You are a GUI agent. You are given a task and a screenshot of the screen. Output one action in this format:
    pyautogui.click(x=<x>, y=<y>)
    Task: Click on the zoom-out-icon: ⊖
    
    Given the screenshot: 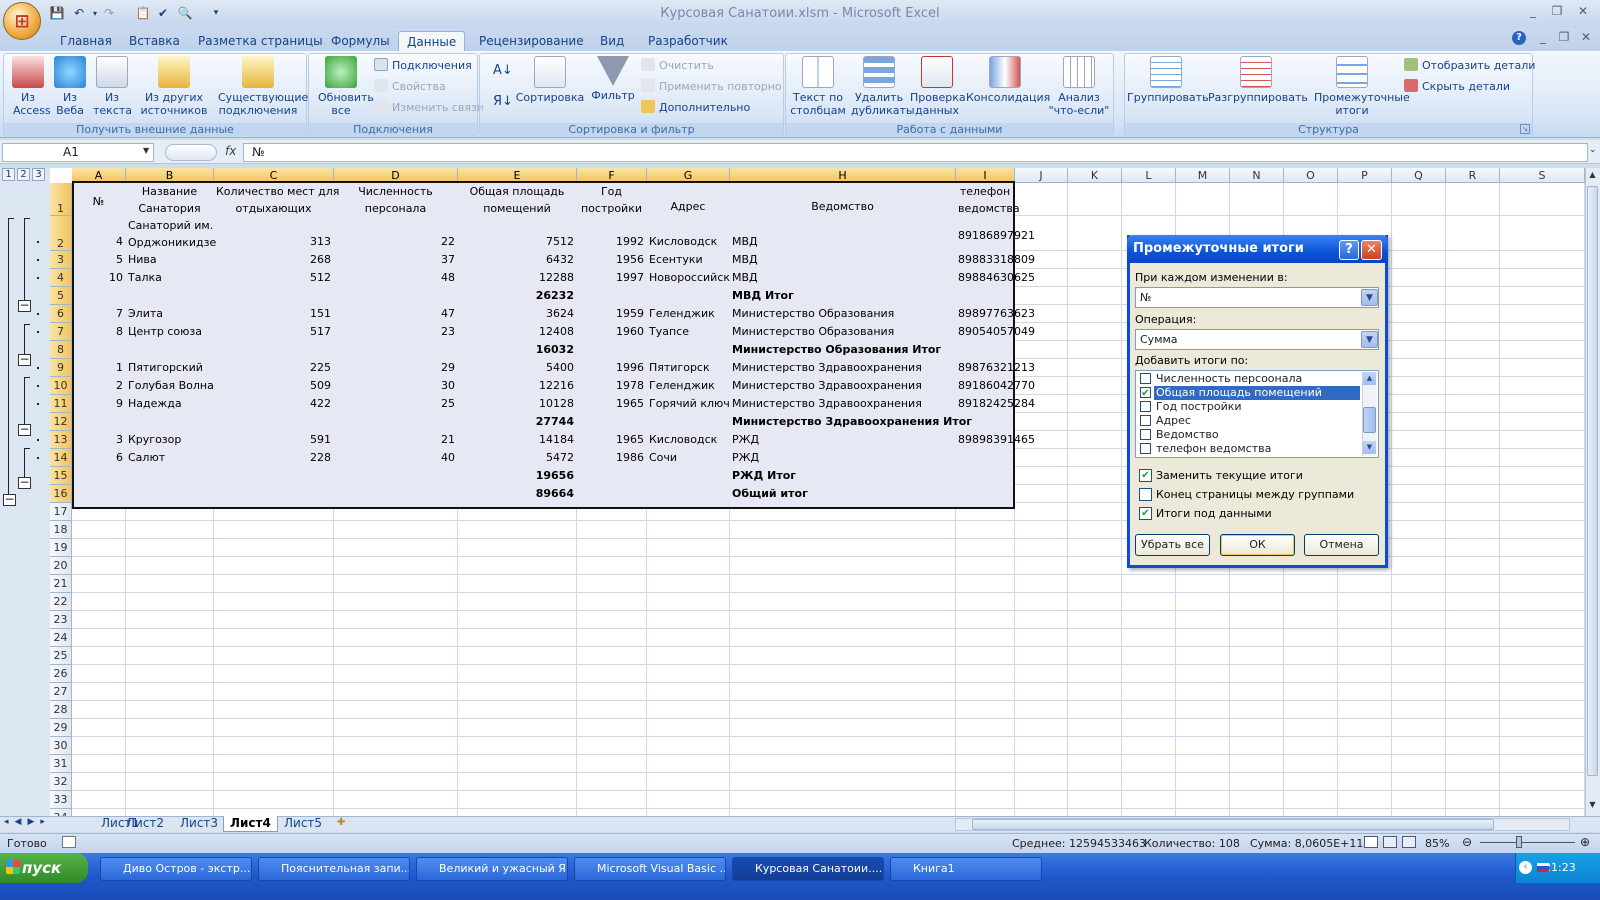 What is the action you would take?
    pyautogui.click(x=1467, y=842)
    